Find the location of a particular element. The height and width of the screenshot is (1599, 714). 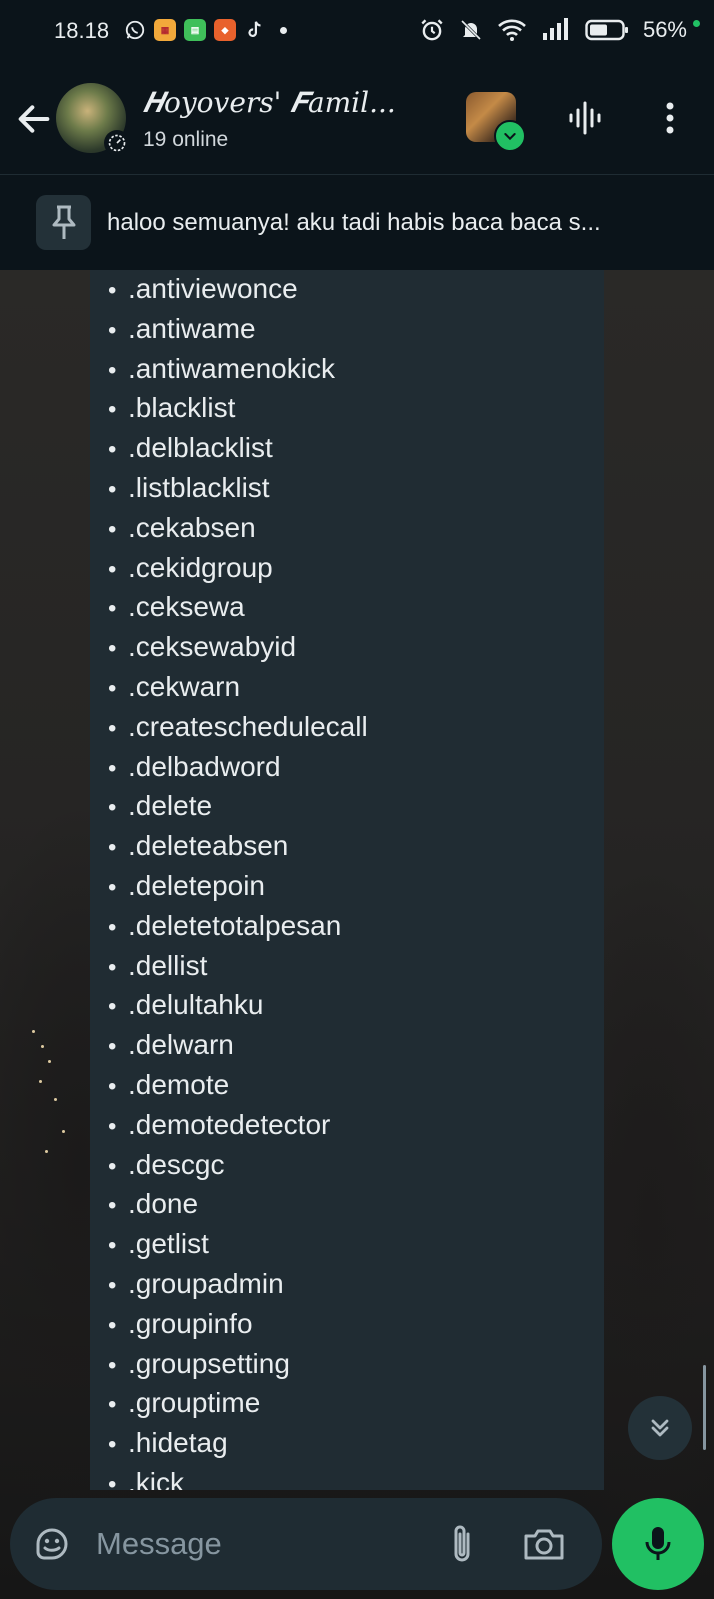

voice-message-button is located at coordinates (658, 1544).